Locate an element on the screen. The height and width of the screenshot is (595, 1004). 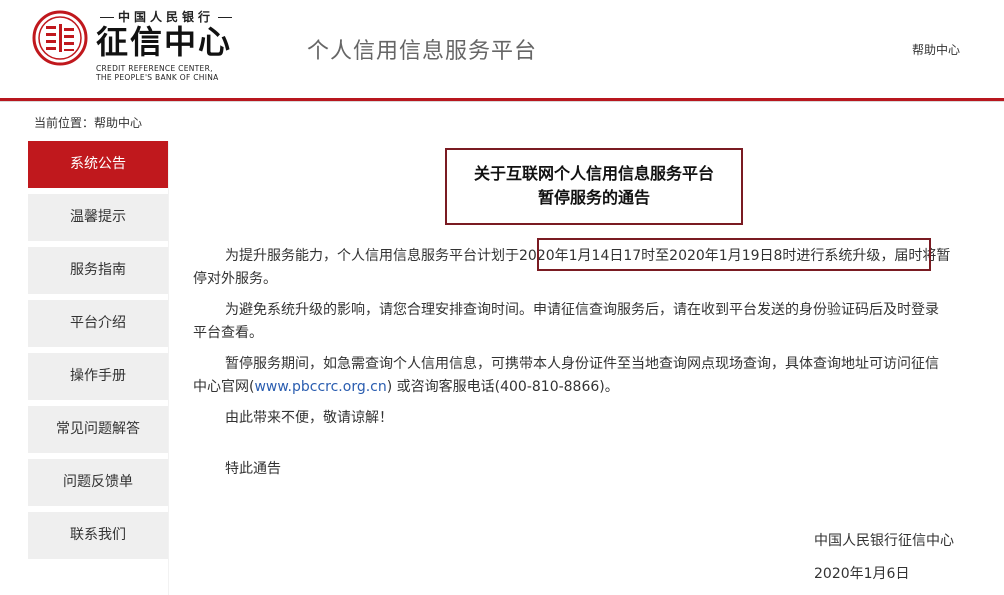
sidebar-item-contact: 联系我们 is located at coordinates (98, 535).